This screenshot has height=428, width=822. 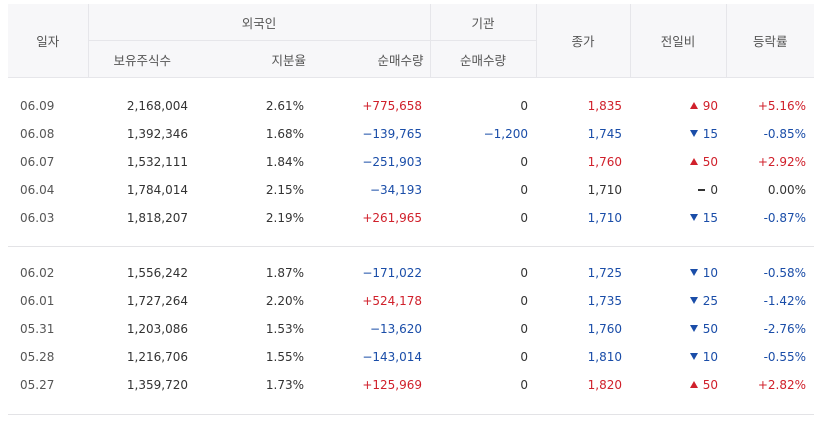 What do you see at coordinates (284, 106) in the screenshot?
I see `cell-ratio: 2.61%` at bounding box center [284, 106].